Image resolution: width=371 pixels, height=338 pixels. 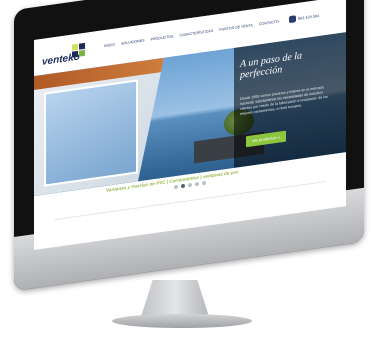 What do you see at coordinates (109, 46) in the screenshot?
I see `nav-item-inicio: INICIO` at bounding box center [109, 46].